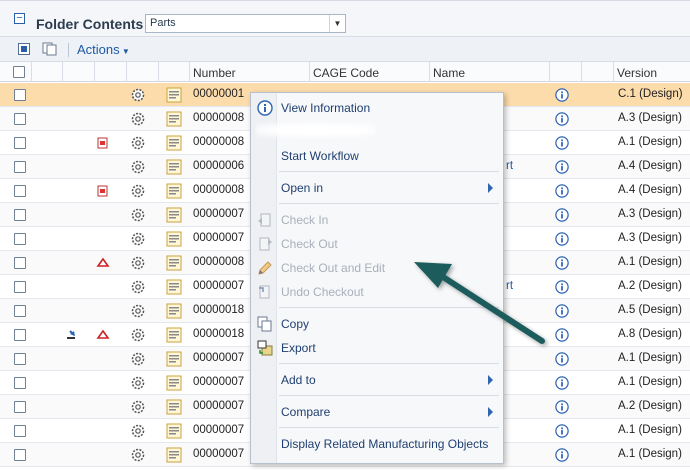 Image resolution: width=690 pixels, height=470 pixels. Describe the element at coordinates (50, 49) in the screenshot. I see `copy-icon` at that location.